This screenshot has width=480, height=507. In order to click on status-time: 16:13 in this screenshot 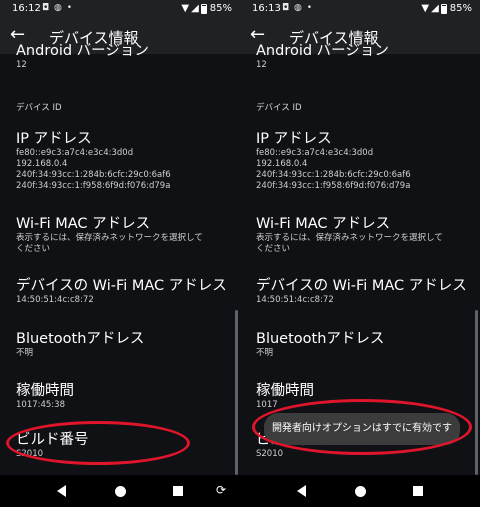, I will do `click(266, 8)`.